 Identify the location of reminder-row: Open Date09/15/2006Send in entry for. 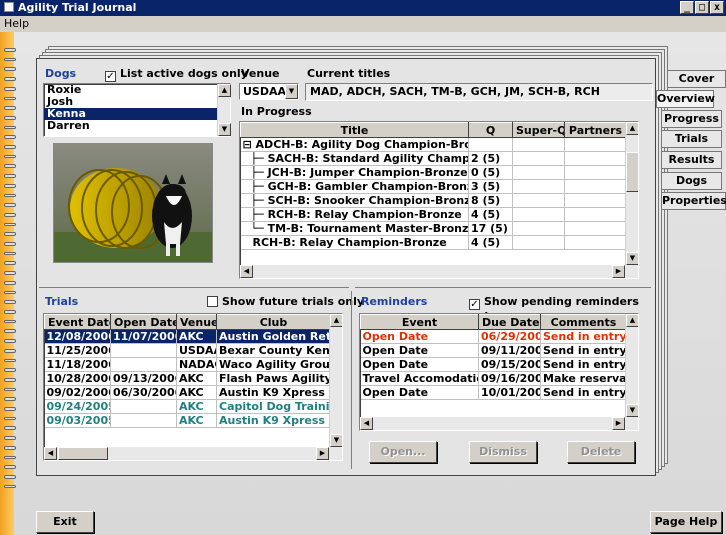
(493, 364).